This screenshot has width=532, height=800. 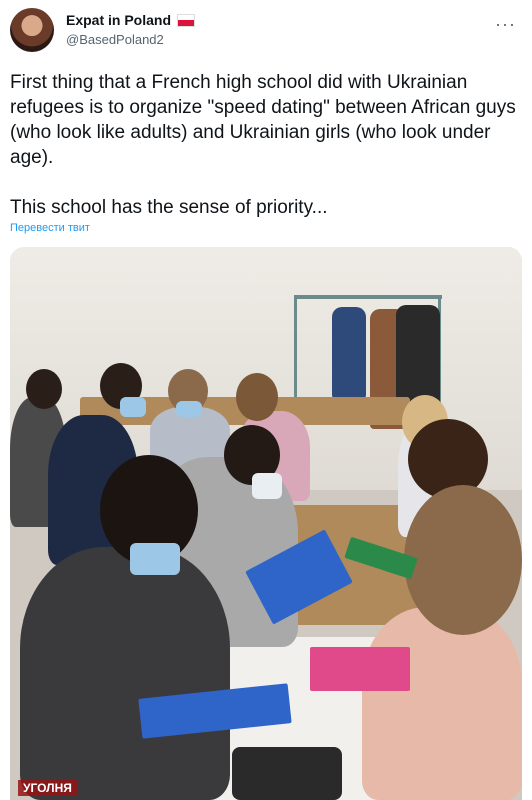 What do you see at coordinates (50, 228) in the screenshot?
I see `translate-tweet-link: Перевести твит` at bounding box center [50, 228].